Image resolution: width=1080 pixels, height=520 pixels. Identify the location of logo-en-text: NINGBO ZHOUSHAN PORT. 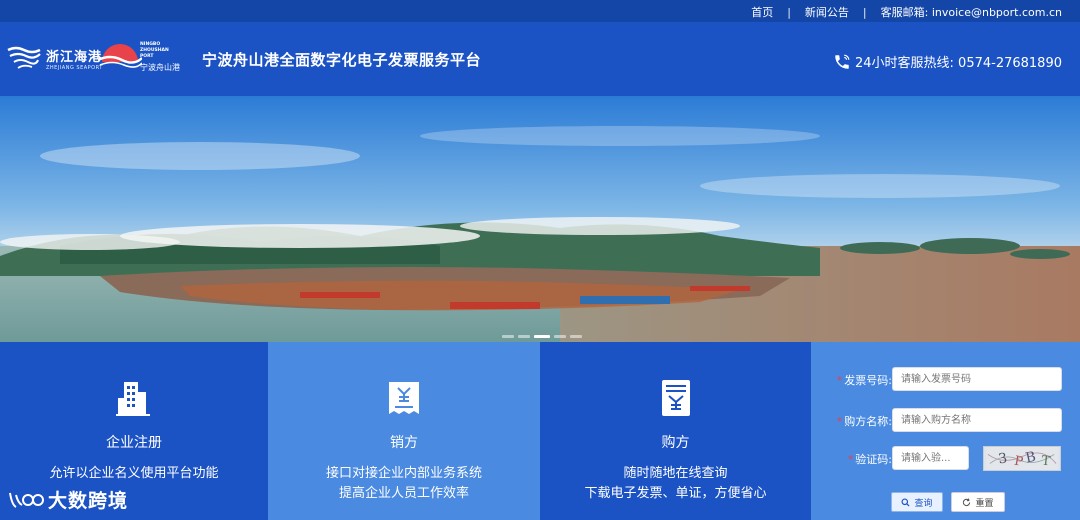
(154, 50).